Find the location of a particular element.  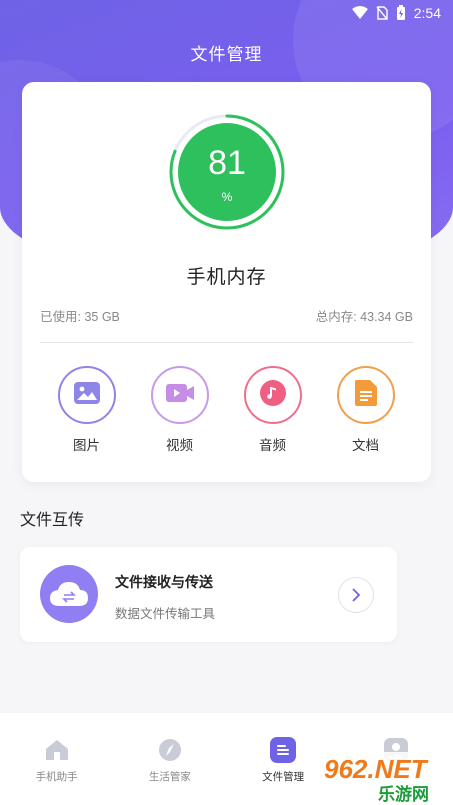

transfer-subtitle: 数据文件传输工具 is located at coordinates (165, 614).